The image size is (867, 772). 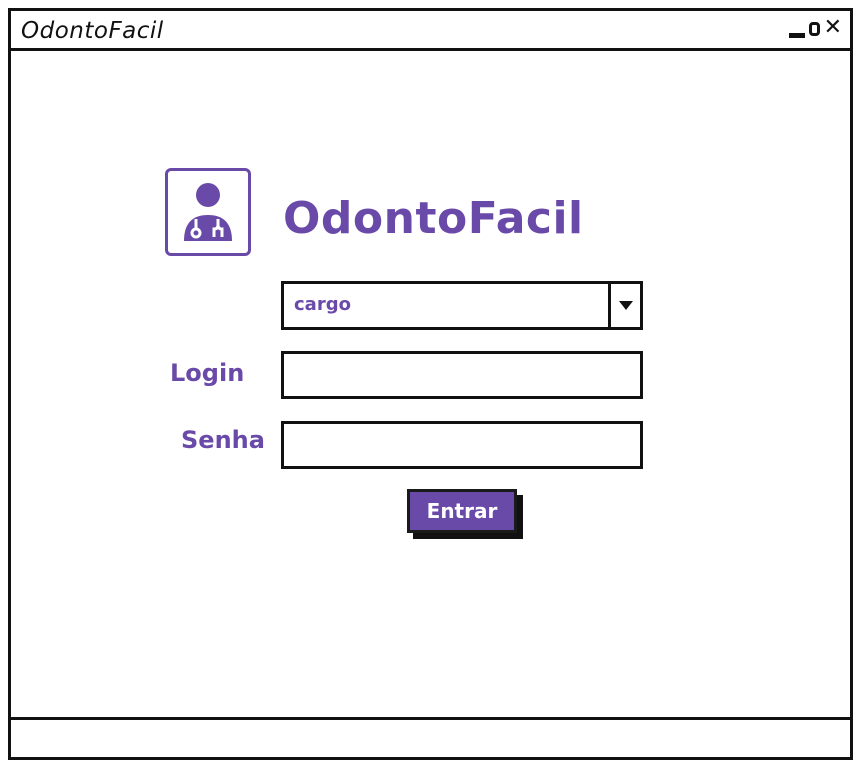 I want to click on window-controls: ✕, so click(x=815, y=28).